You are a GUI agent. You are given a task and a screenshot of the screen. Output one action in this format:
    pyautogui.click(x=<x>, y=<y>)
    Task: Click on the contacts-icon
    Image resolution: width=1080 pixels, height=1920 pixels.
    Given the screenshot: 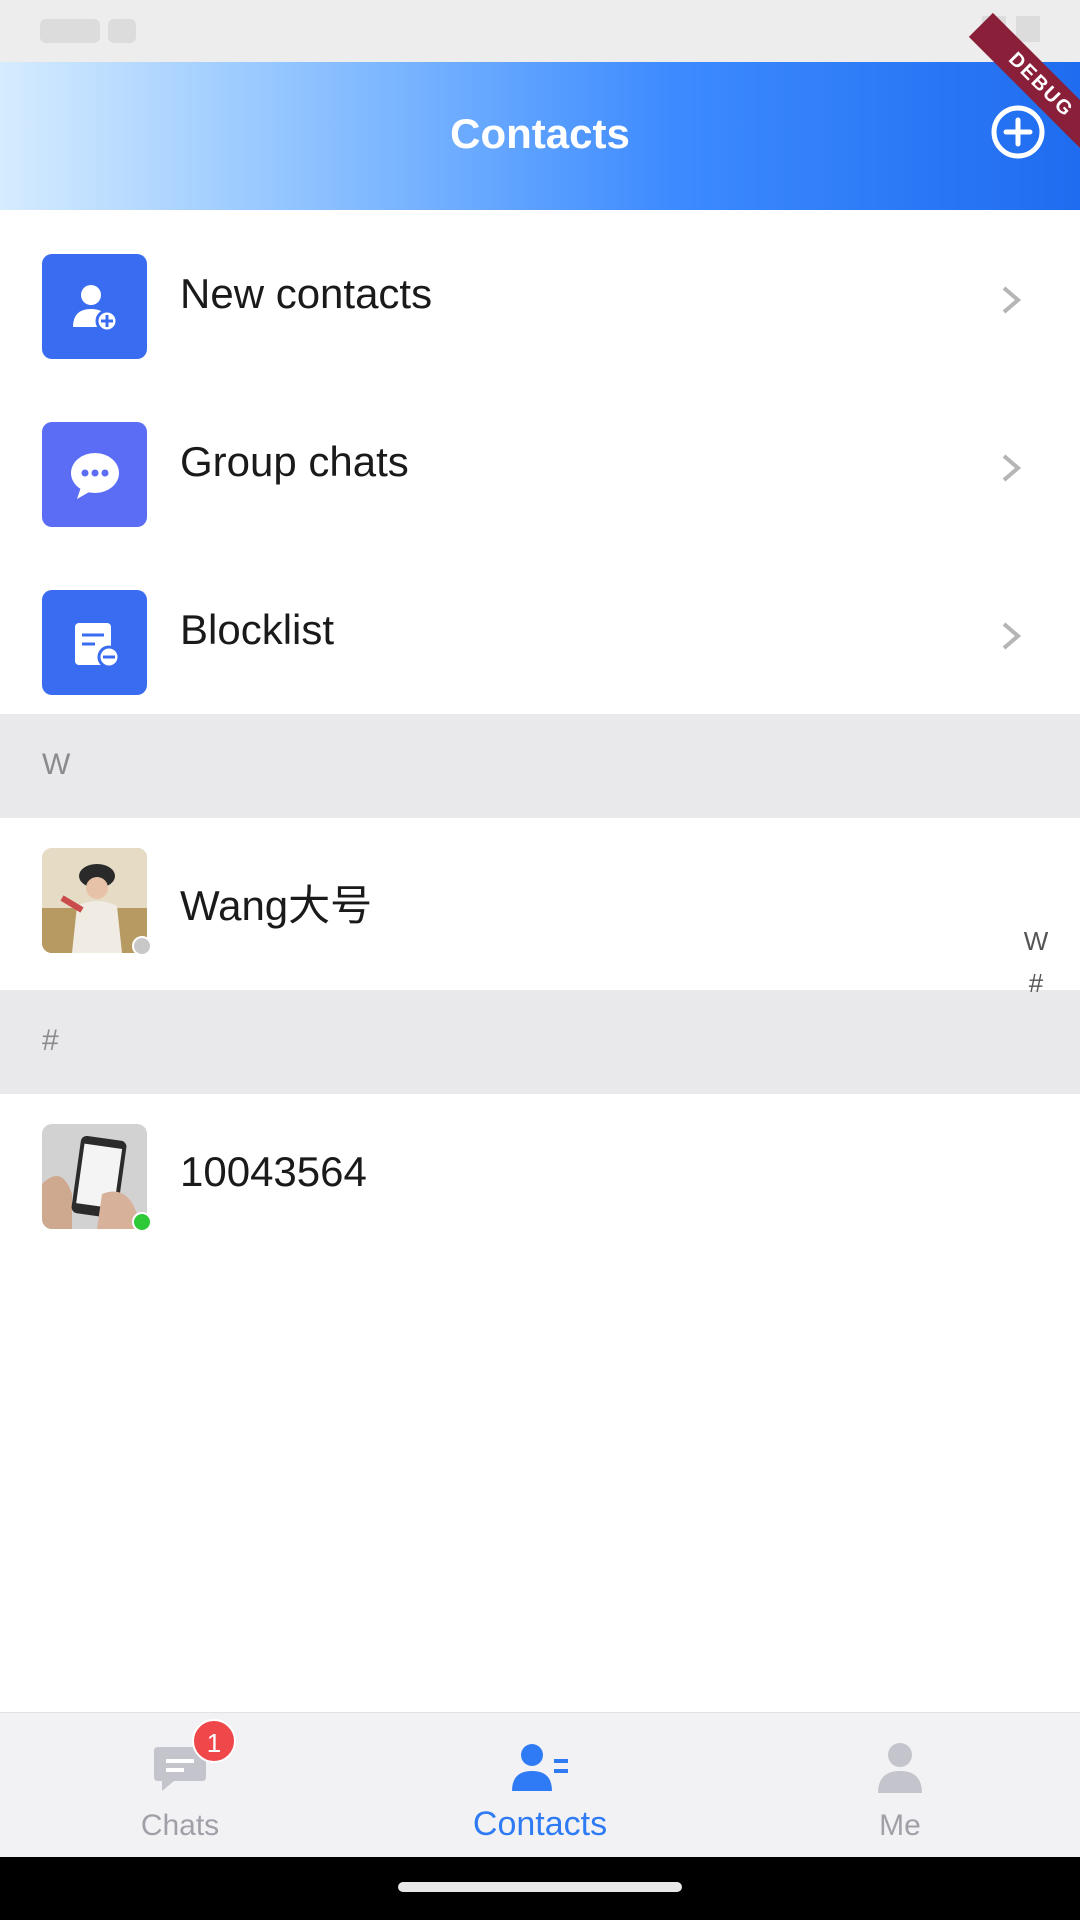 What is the action you would take?
    pyautogui.click(x=540, y=1767)
    